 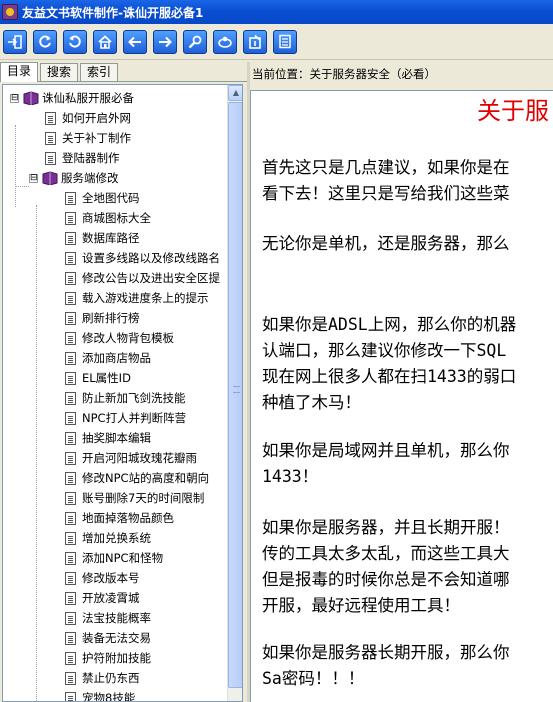 What do you see at coordinates (102, 318) in the screenshot?
I see `tree-item: 刷新排行榜` at bounding box center [102, 318].